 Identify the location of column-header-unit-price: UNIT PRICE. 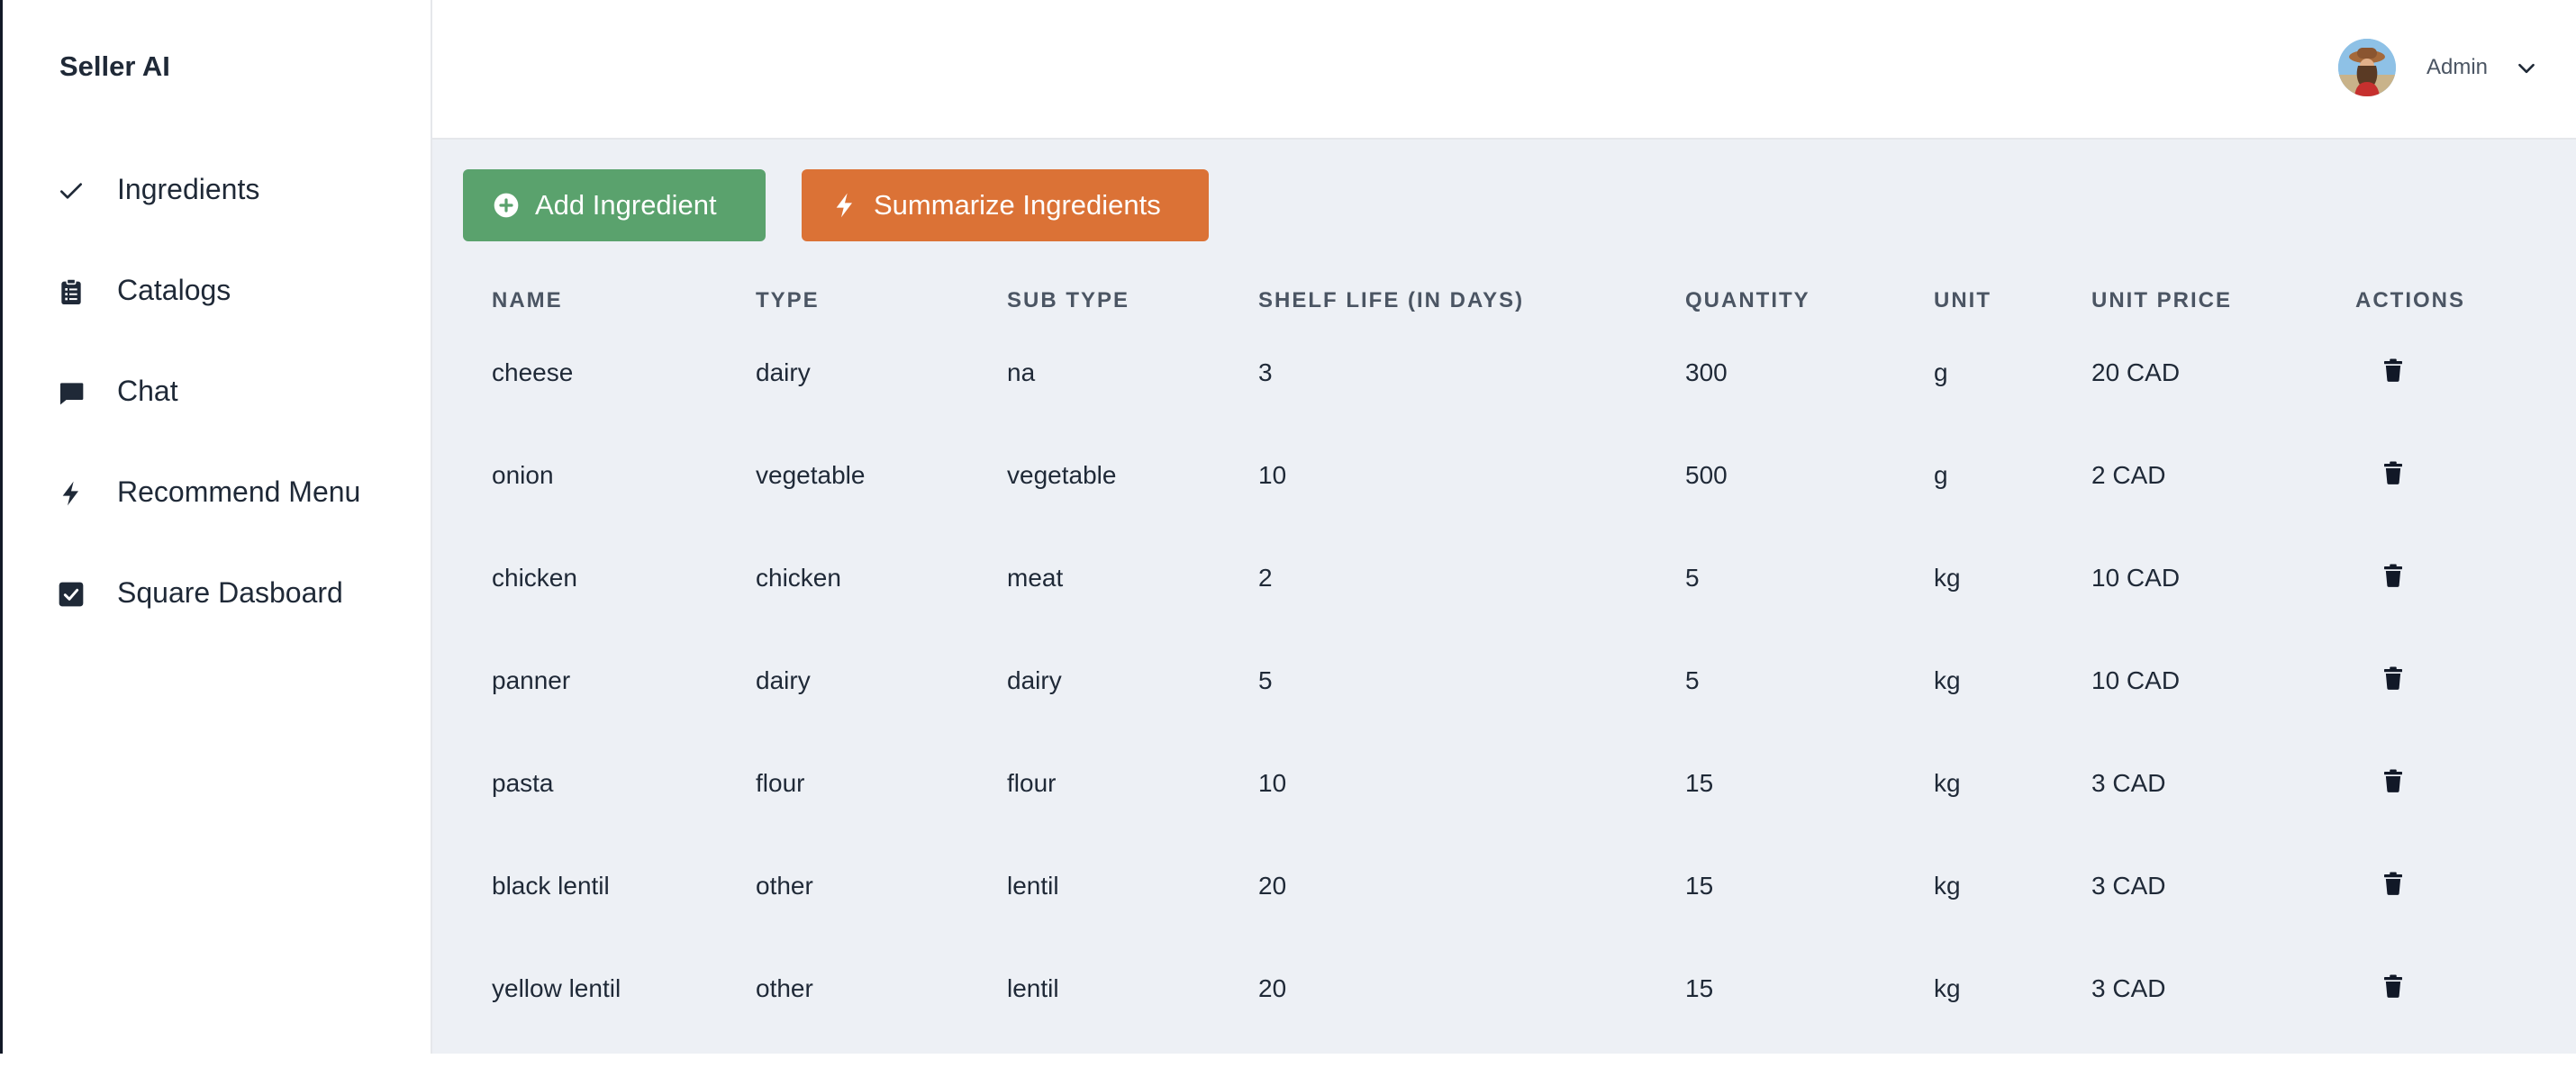
(2162, 300).